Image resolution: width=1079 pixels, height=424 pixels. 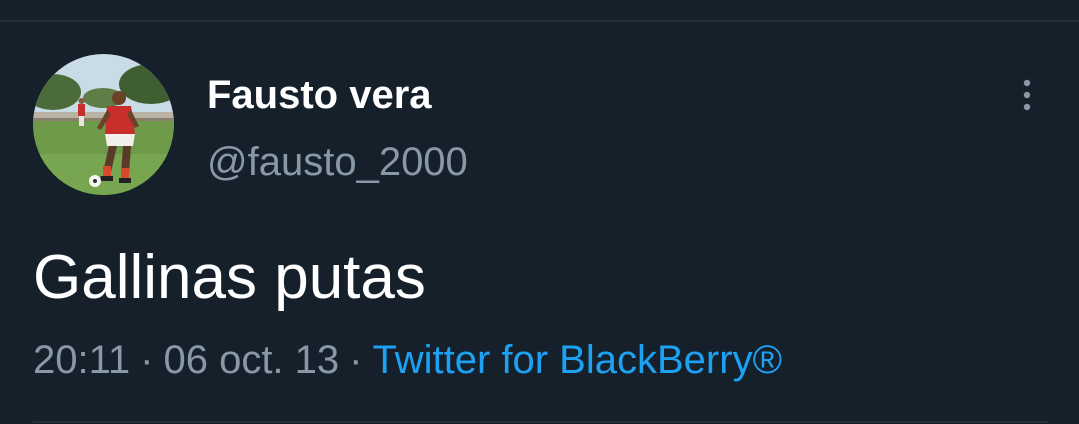 I want to click on author-display-name: Fausto vera, so click(x=319, y=95).